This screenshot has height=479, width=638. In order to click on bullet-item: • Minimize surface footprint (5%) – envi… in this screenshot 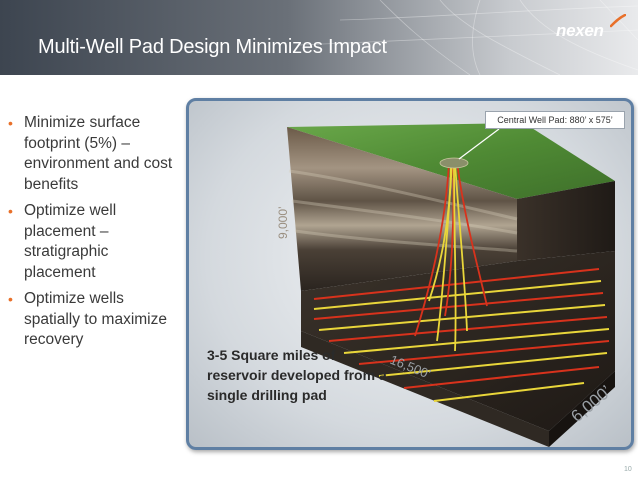, I will do `click(92, 154)`.